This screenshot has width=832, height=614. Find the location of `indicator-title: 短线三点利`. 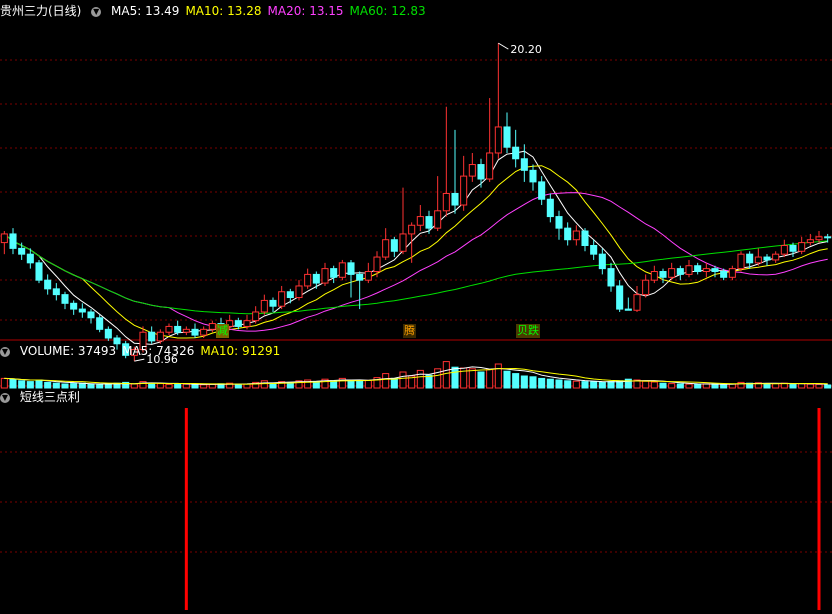

indicator-title: 短线三点利 is located at coordinates (50, 397).